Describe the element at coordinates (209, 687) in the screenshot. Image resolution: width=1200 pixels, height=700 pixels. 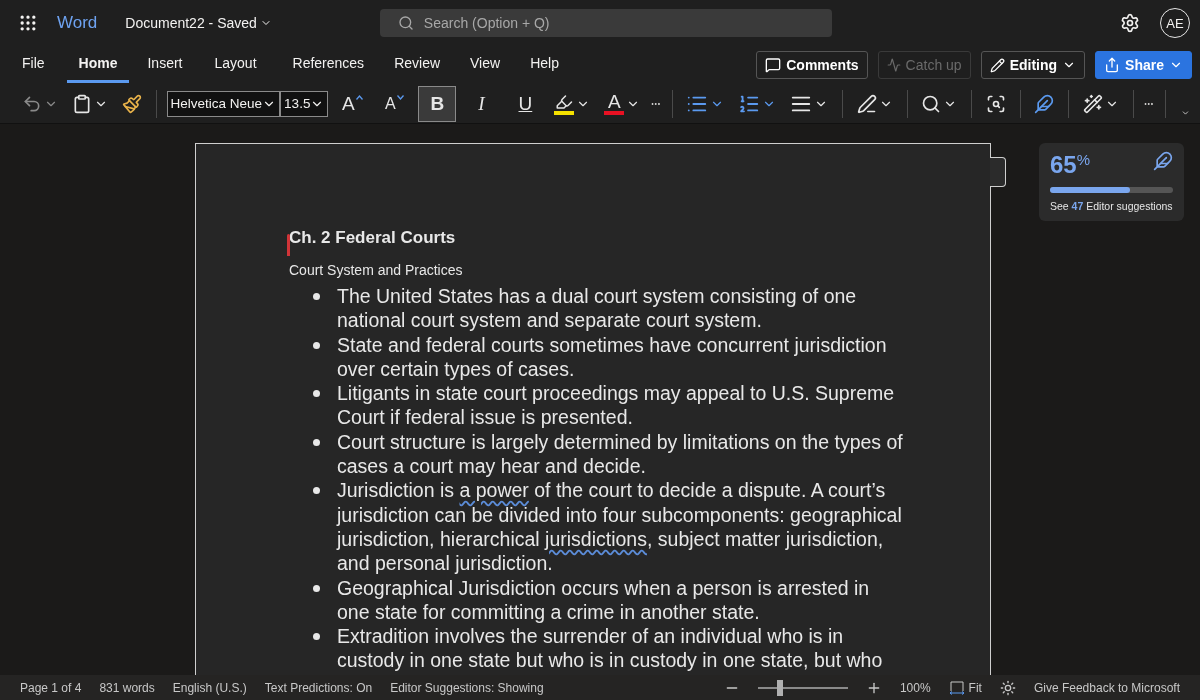
I see `status-text: English (U.S.)` at that location.